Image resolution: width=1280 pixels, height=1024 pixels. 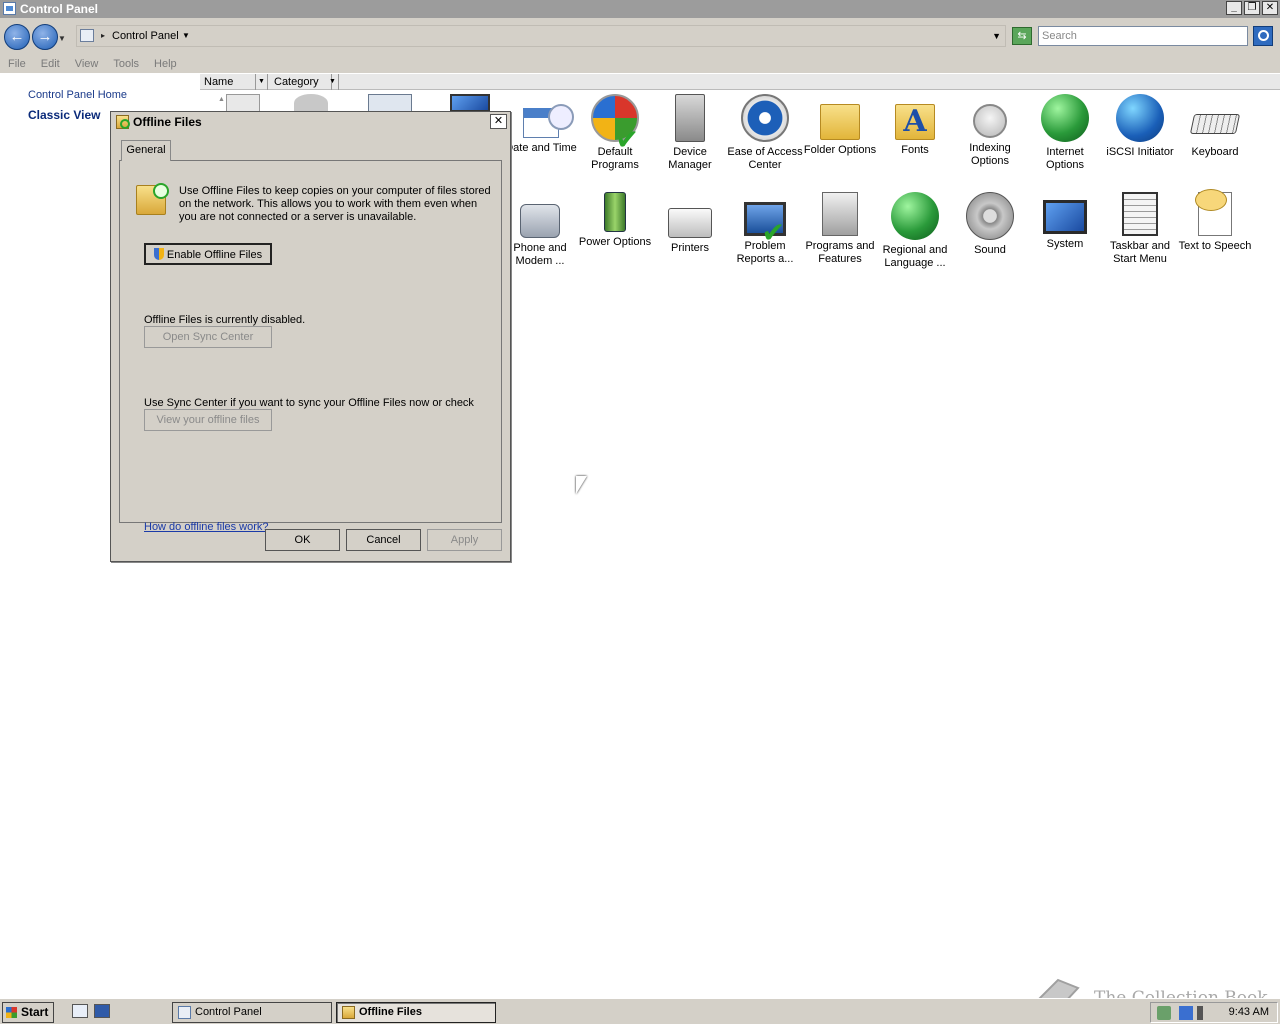 What do you see at coordinates (17, 37) in the screenshot?
I see `back-button: ←` at bounding box center [17, 37].